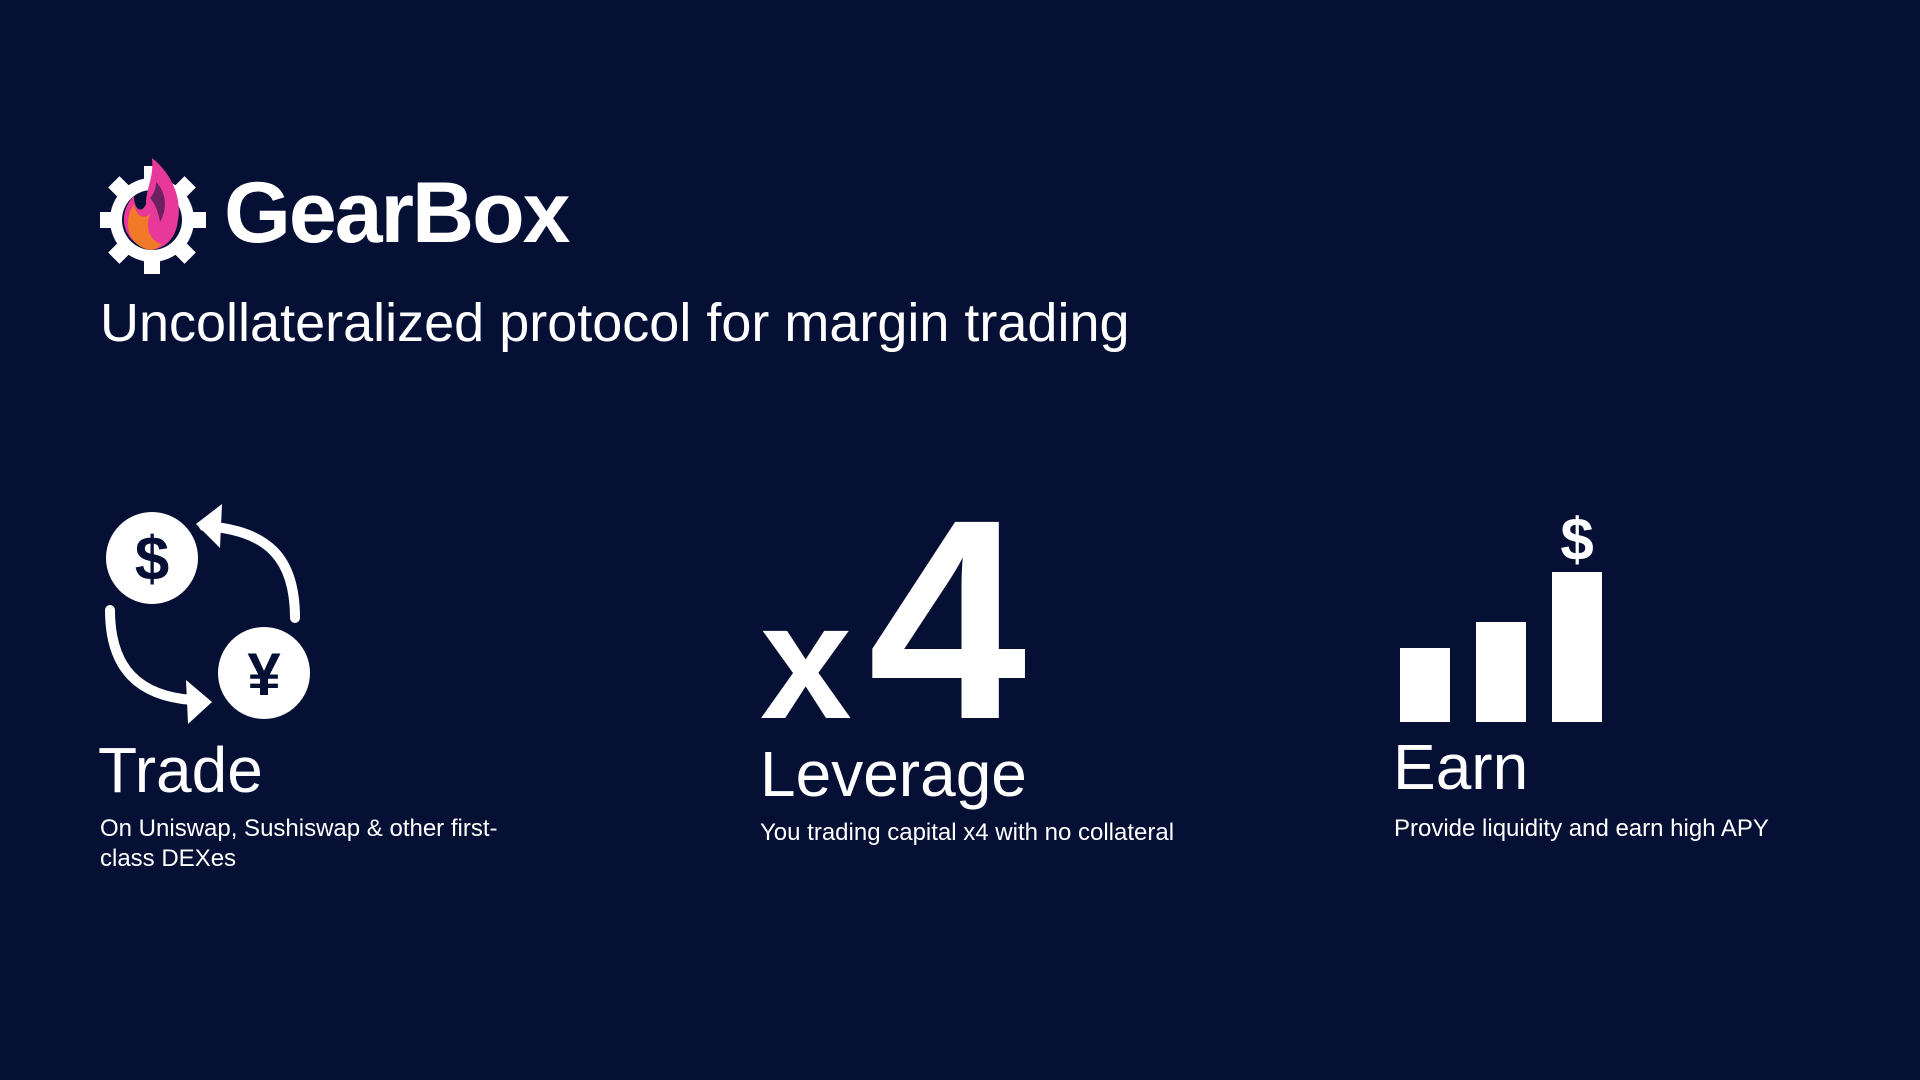 This screenshot has height=1080, width=1920. What do you see at coordinates (1576, 539) in the screenshot?
I see `earn-dollar-symbol: $` at bounding box center [1576, 539].